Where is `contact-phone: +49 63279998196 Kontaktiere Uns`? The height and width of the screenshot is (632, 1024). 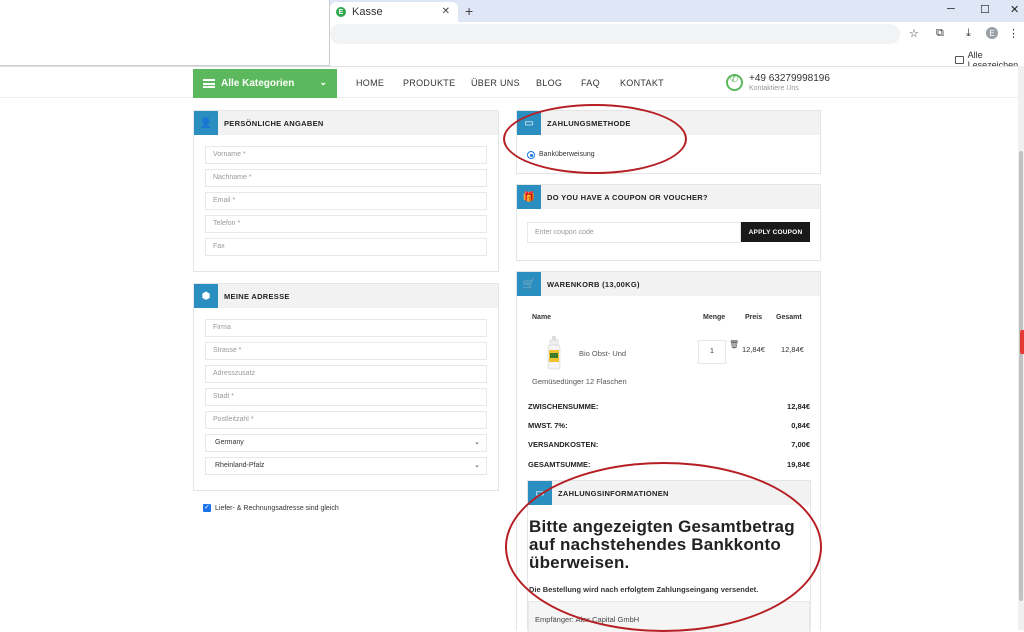 contact-phone: +49 63279998196 Kontaktiere Uns is located at coordinates (778, 82).